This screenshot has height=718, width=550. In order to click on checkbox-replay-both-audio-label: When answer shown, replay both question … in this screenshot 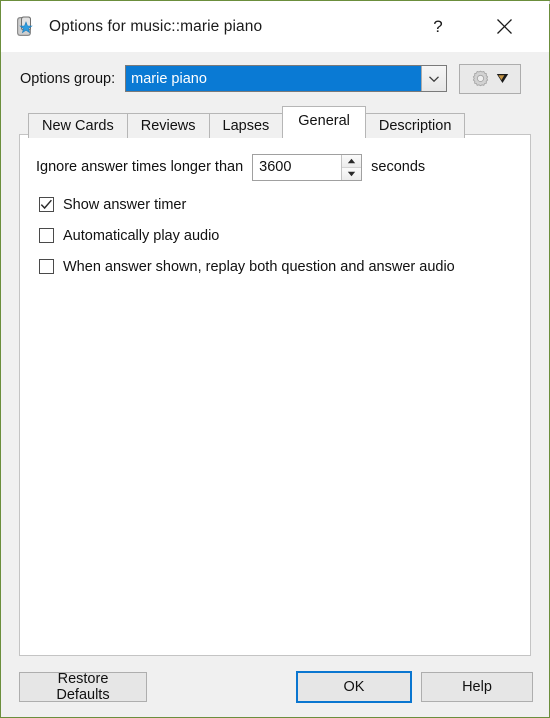, I will do `click(259, 266)`.